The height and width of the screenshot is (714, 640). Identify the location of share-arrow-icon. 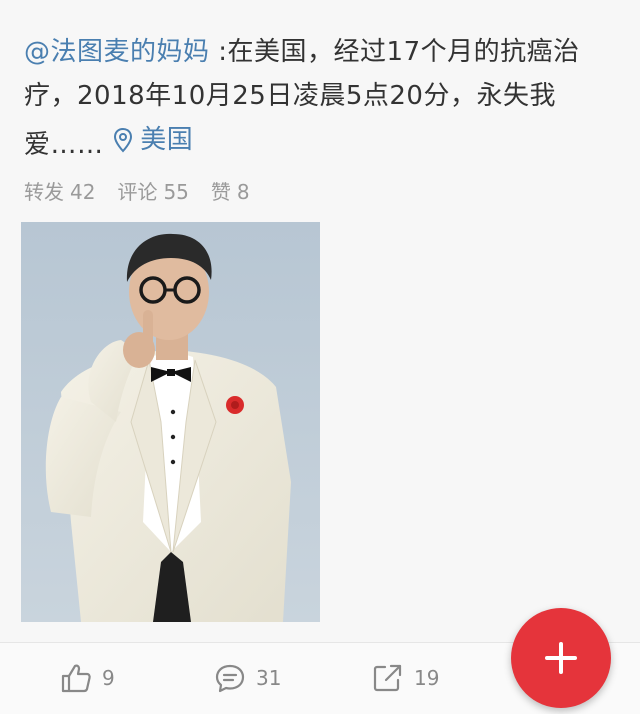
(387, 678).